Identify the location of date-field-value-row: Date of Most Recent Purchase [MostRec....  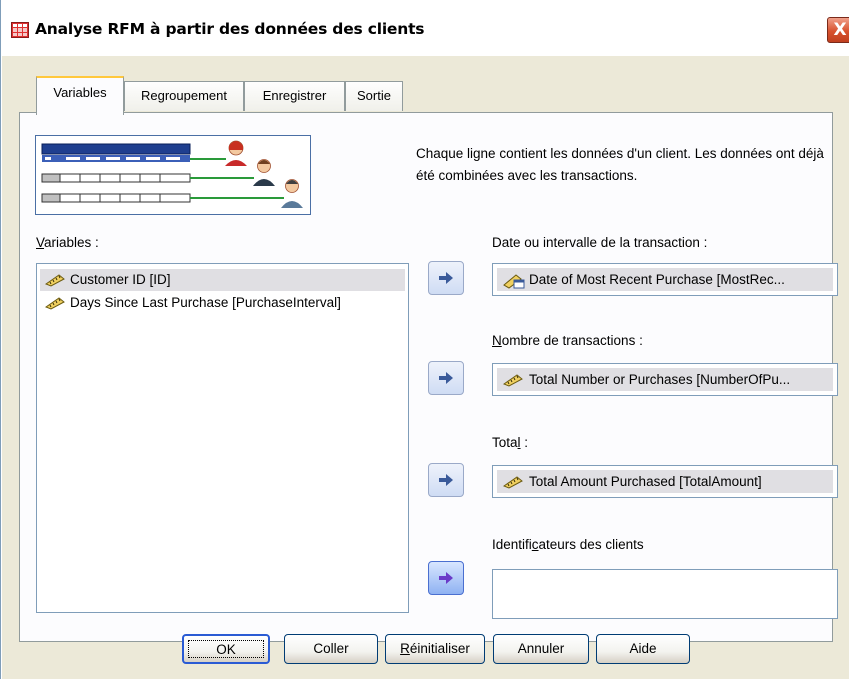
(665, 279).